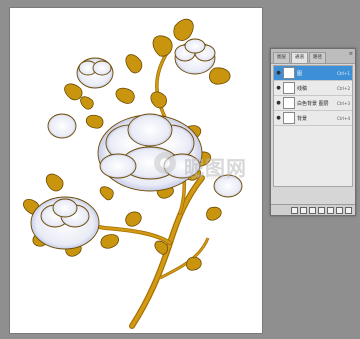  I want to click on layer-name: 白色背景 图层, so click(313, 103).